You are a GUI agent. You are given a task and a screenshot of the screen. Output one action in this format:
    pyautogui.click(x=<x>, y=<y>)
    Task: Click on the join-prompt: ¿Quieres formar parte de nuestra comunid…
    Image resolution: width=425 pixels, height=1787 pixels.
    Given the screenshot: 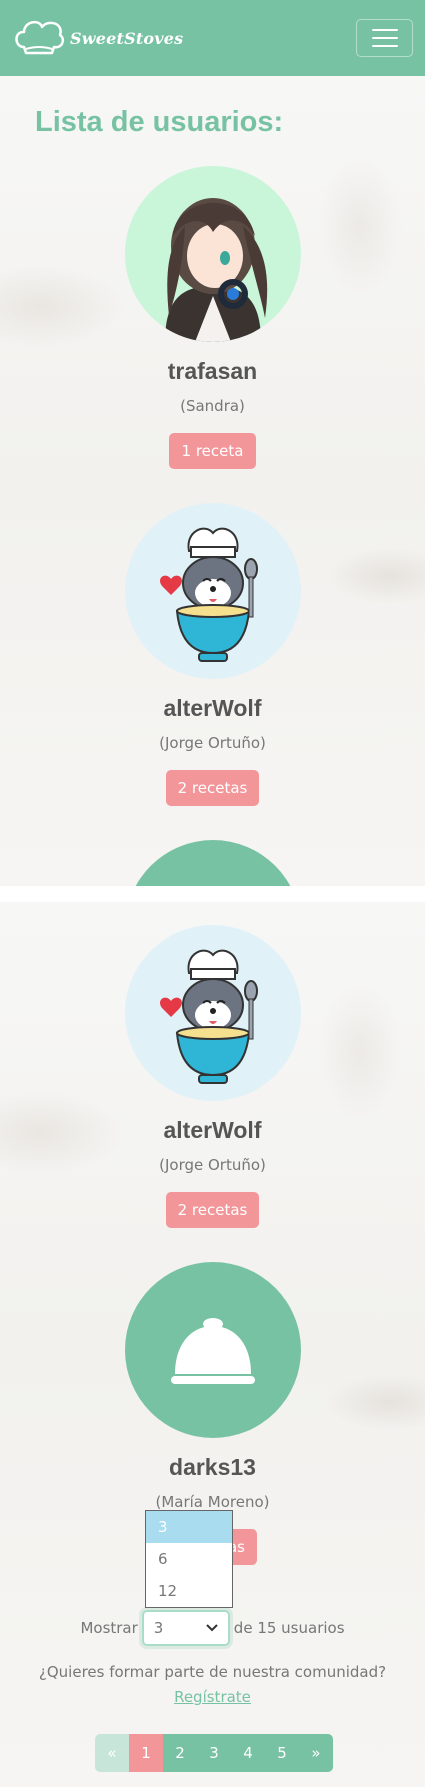 What is the action you would take?
    pyautogui.click(x=212, y=1672)
    